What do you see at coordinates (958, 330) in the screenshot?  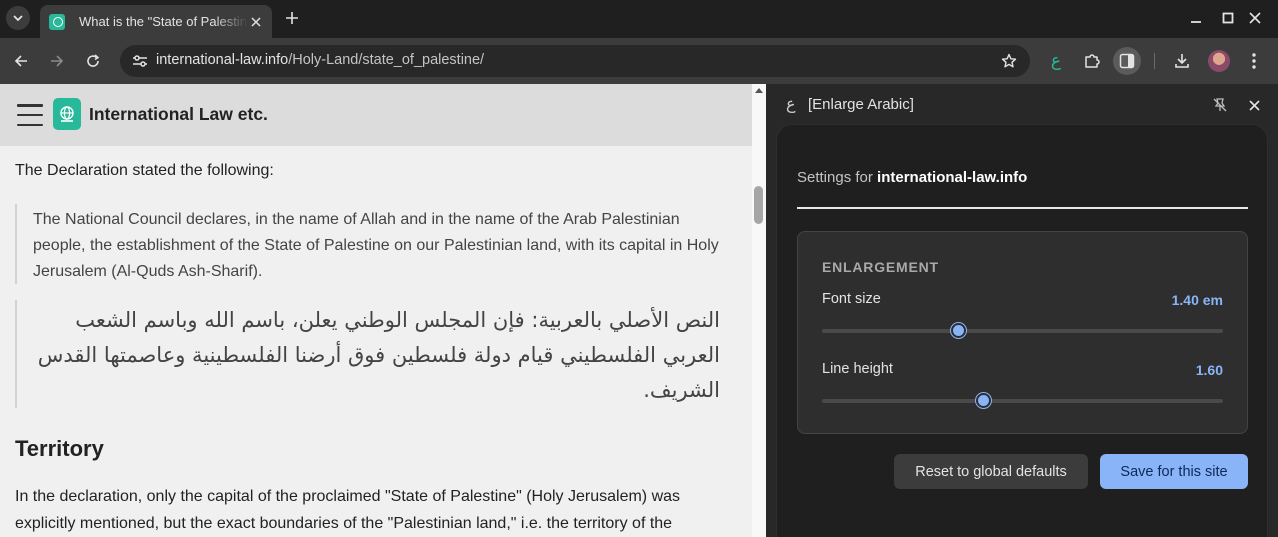 I see `font-size-slider-thumb` at bounding box center [958, 330].